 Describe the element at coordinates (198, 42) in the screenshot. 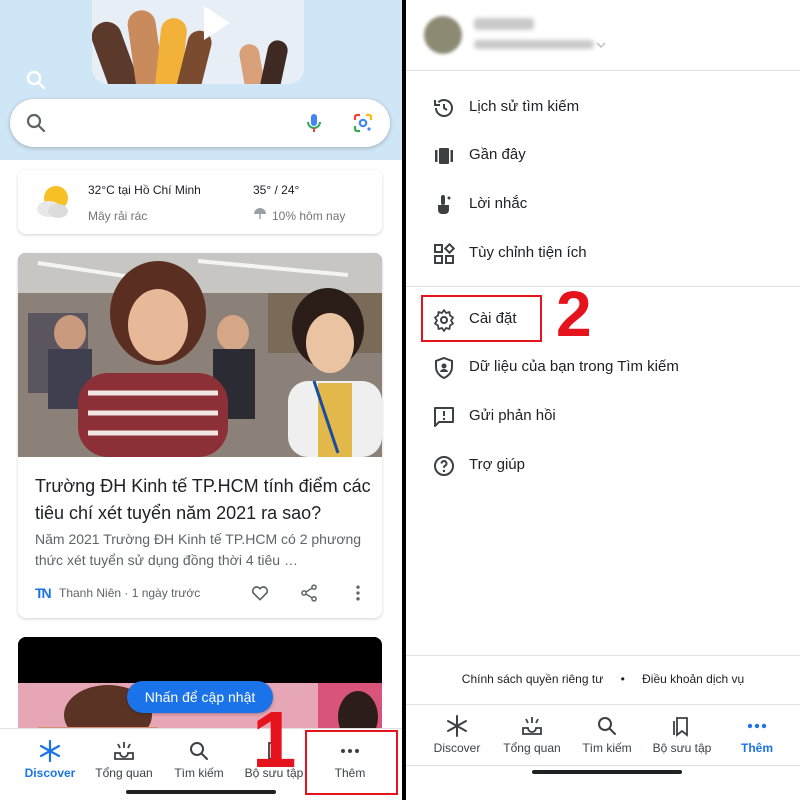

I see `google-doodle` at that location.